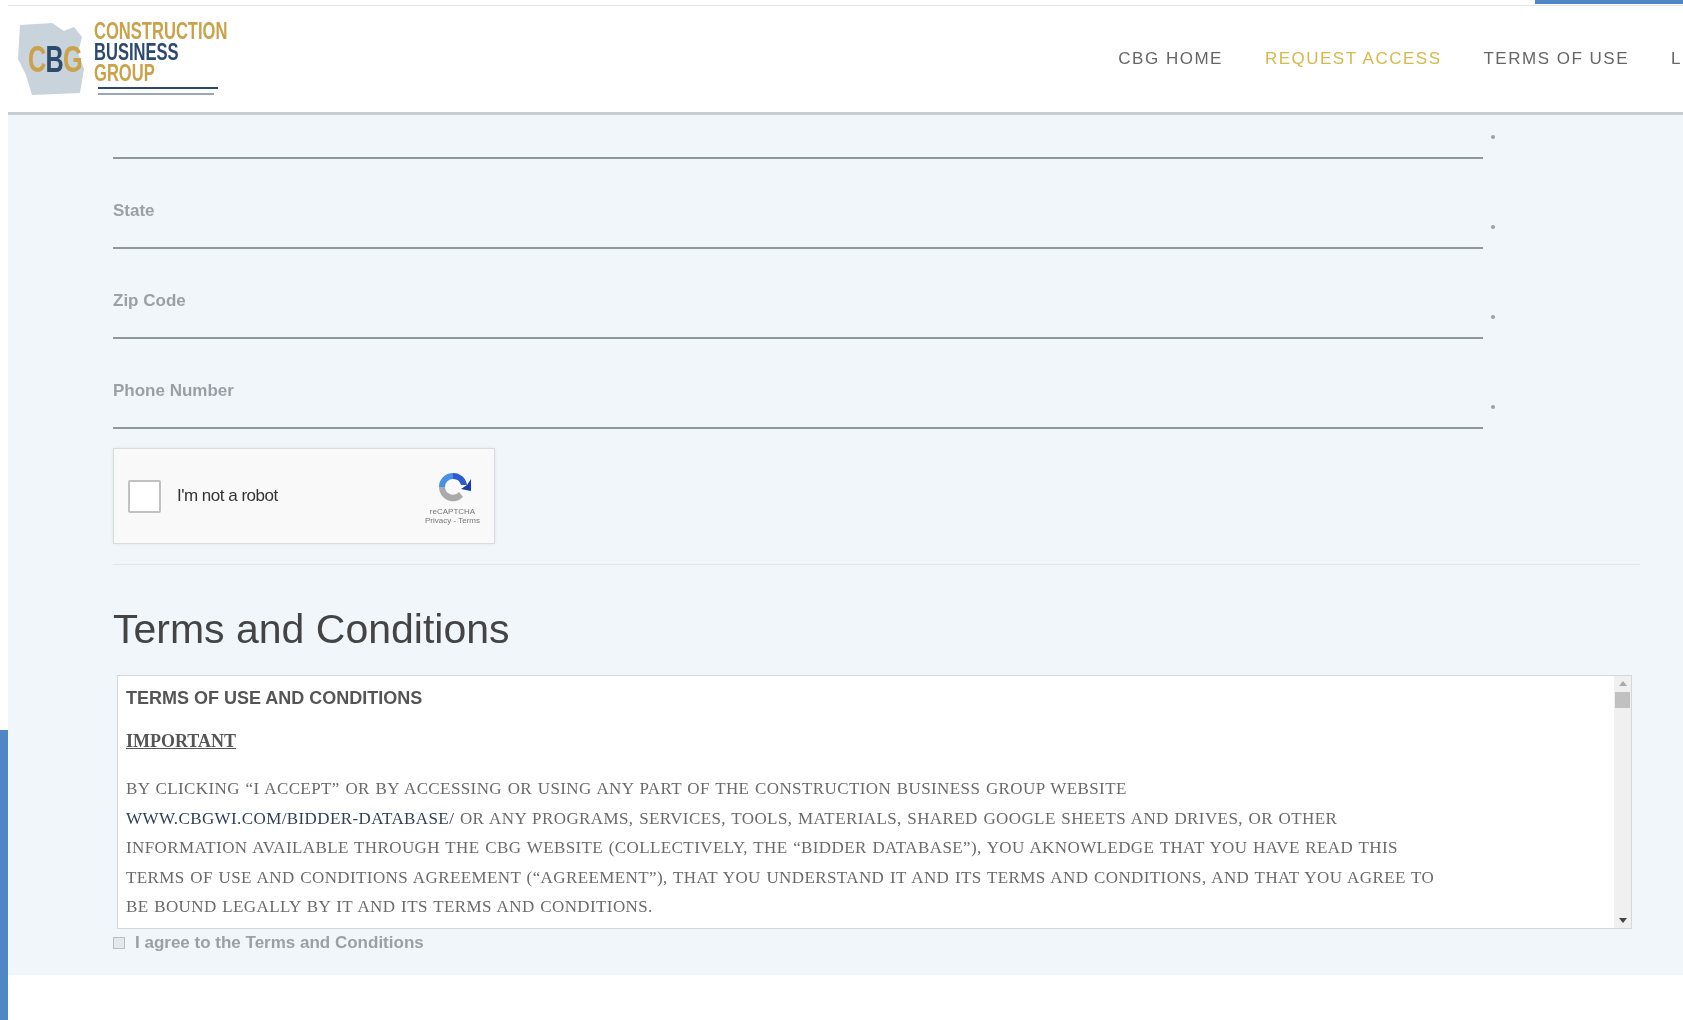 The width and height of the screenshot is (1683, 1020). Describe the element at coordinates (55, 60) in the screenshot. I see `logo-mark: CBG` at that location.